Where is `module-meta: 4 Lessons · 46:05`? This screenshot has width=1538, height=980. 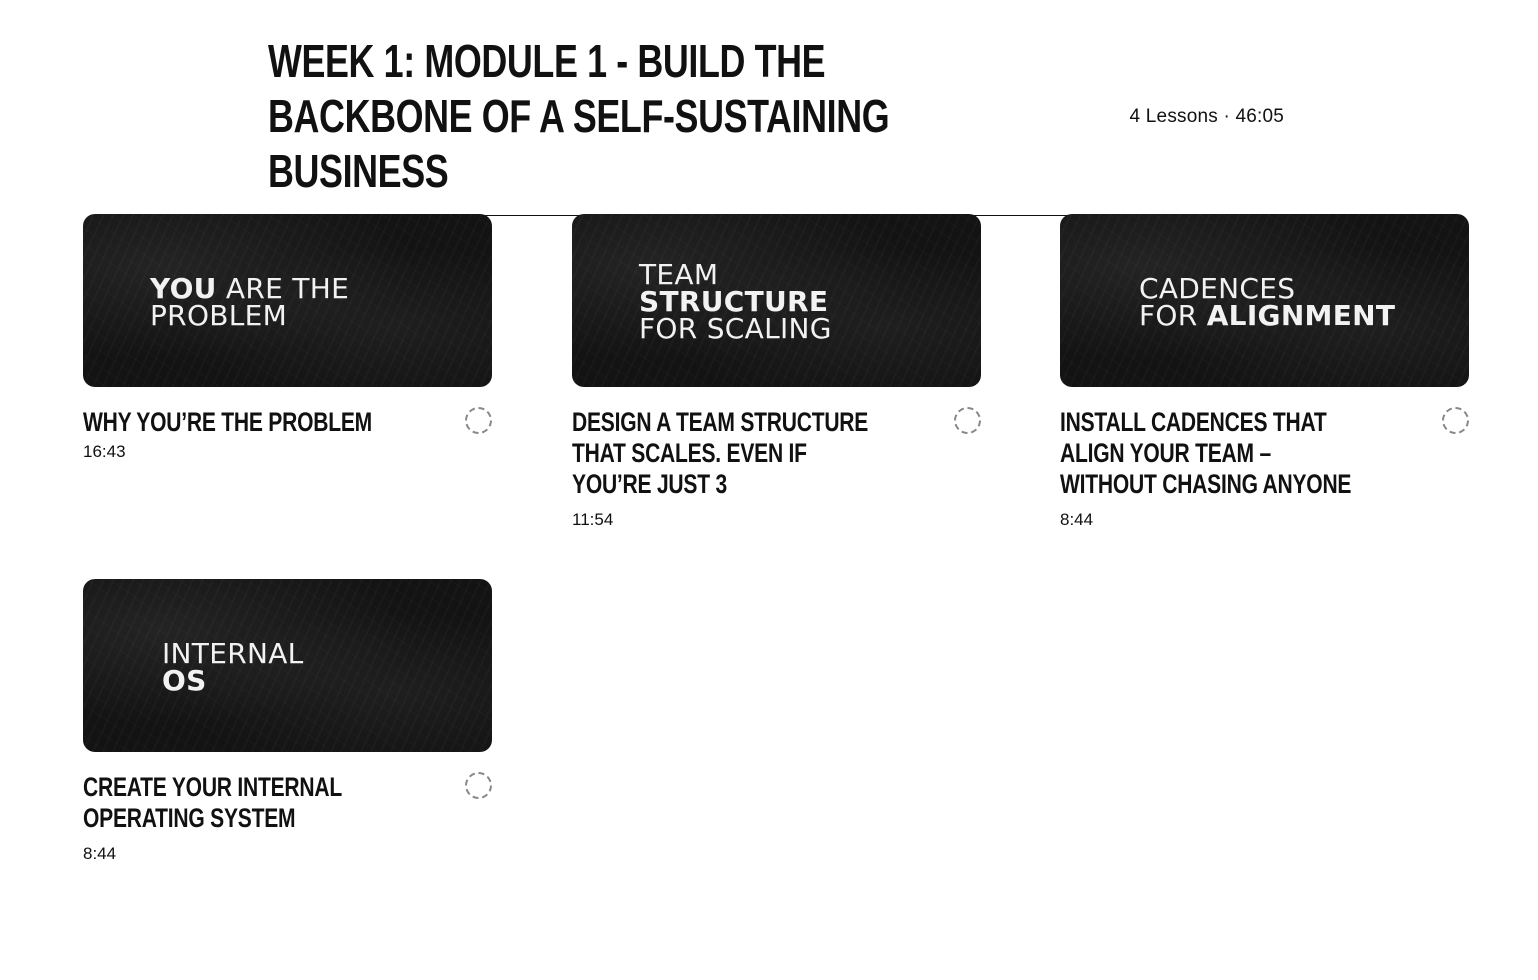 module-meta: 4 Lessons · 46:05 is located at coordinates (1206, 116).